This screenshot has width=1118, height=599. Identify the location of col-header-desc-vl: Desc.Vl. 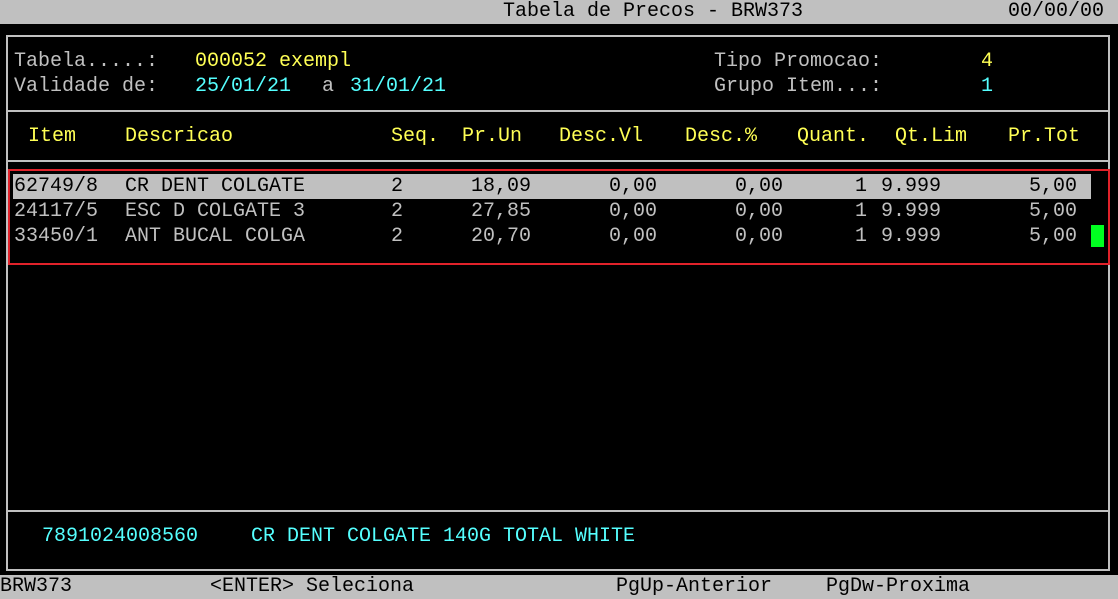
(601, 136).